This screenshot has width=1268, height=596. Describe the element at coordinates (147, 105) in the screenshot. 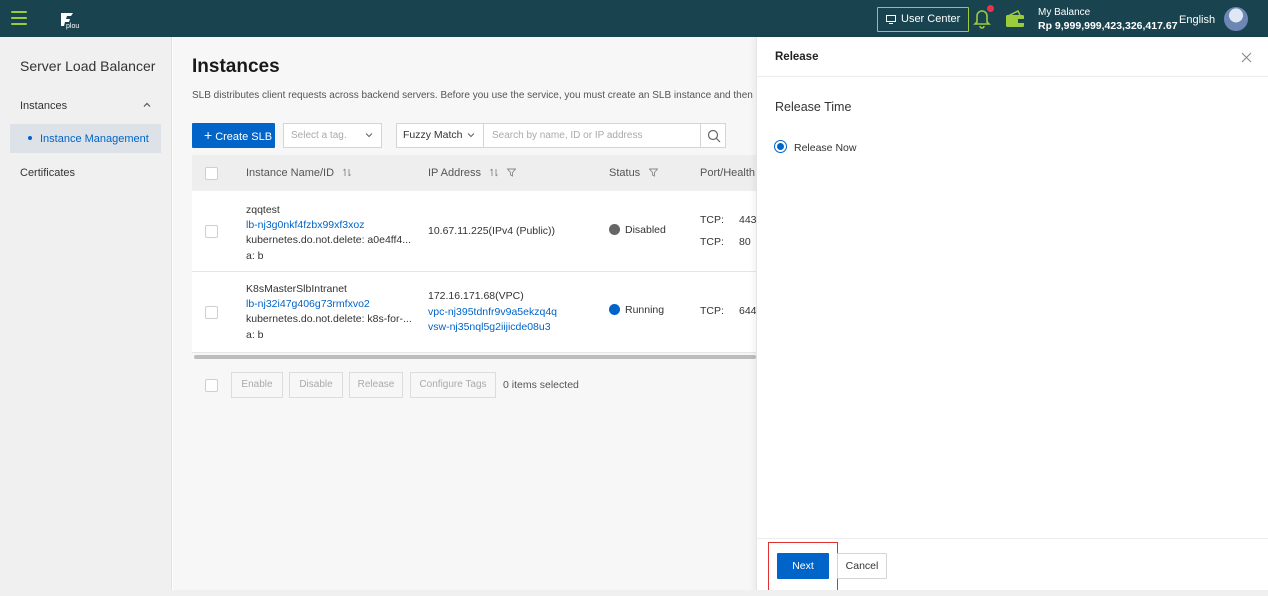

I see `chevron-up-icon` at that location.